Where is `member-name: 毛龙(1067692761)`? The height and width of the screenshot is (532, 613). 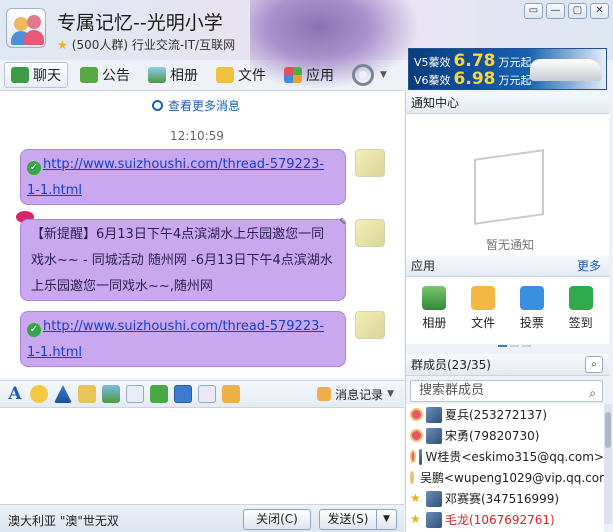
member-name: 毛龙(1067692761) is located at coordinates (500, 520).